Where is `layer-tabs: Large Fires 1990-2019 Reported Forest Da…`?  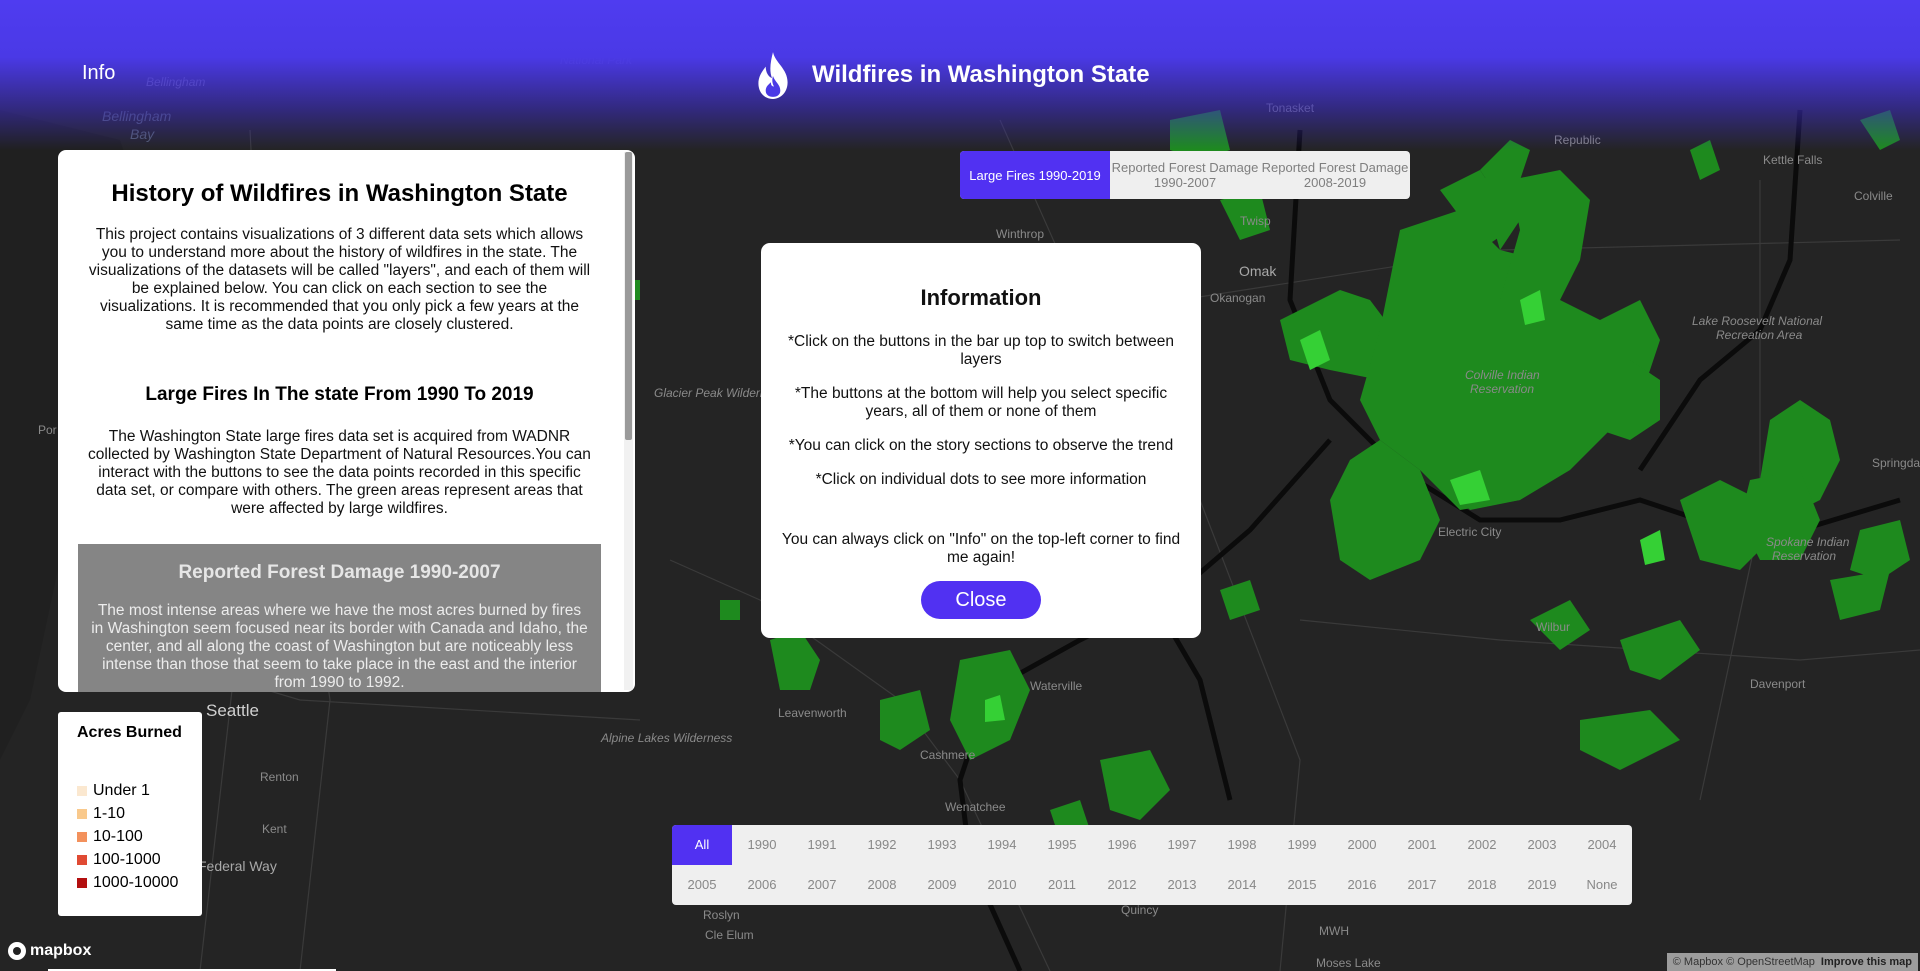
layer-tabs: Large Fires 1990-2019 Reported Forest Da… is located at coordinates (1185, 175).